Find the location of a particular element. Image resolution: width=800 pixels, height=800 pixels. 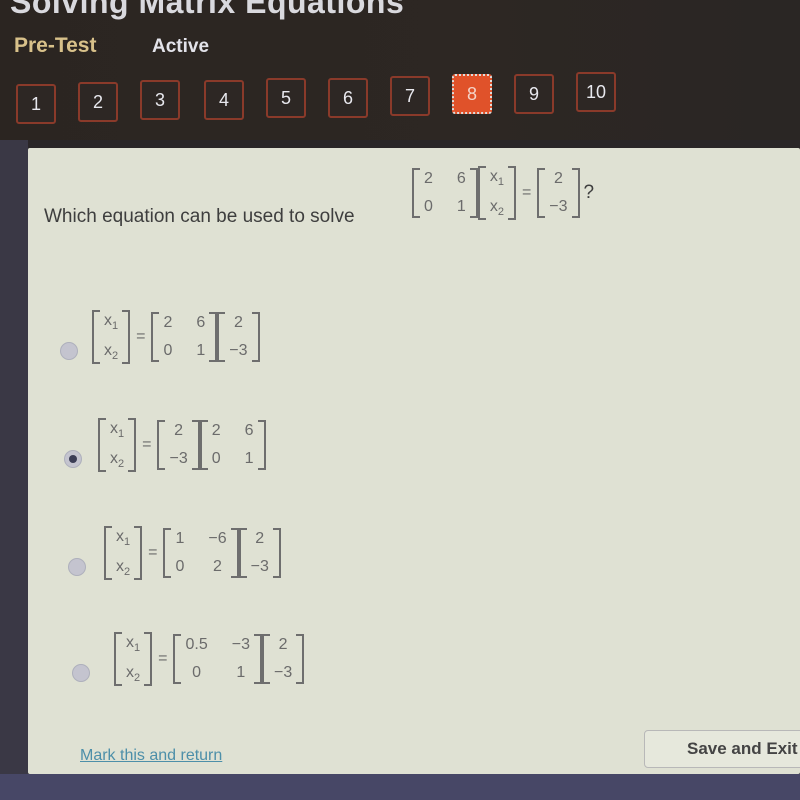

question-5-button: 5 is located at coordinates (286, 98).